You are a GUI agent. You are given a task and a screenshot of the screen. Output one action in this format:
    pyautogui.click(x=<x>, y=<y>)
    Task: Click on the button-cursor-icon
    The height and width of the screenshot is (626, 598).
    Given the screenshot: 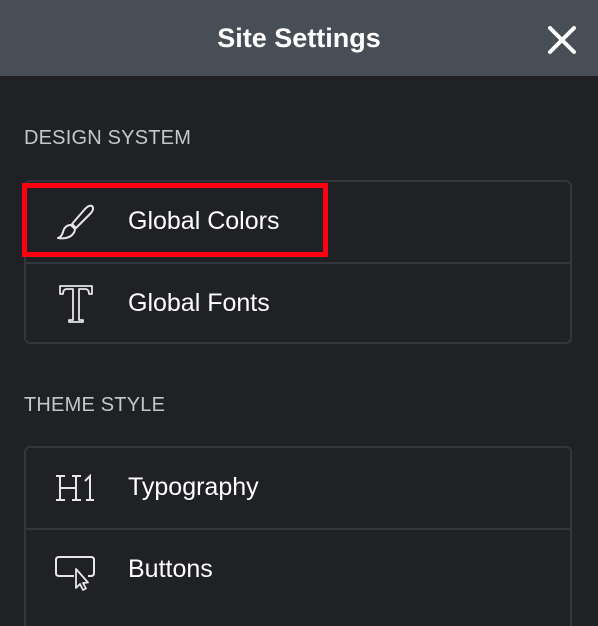 What is the action you would take?
    pyautogui.click(x=75, y=573)
    